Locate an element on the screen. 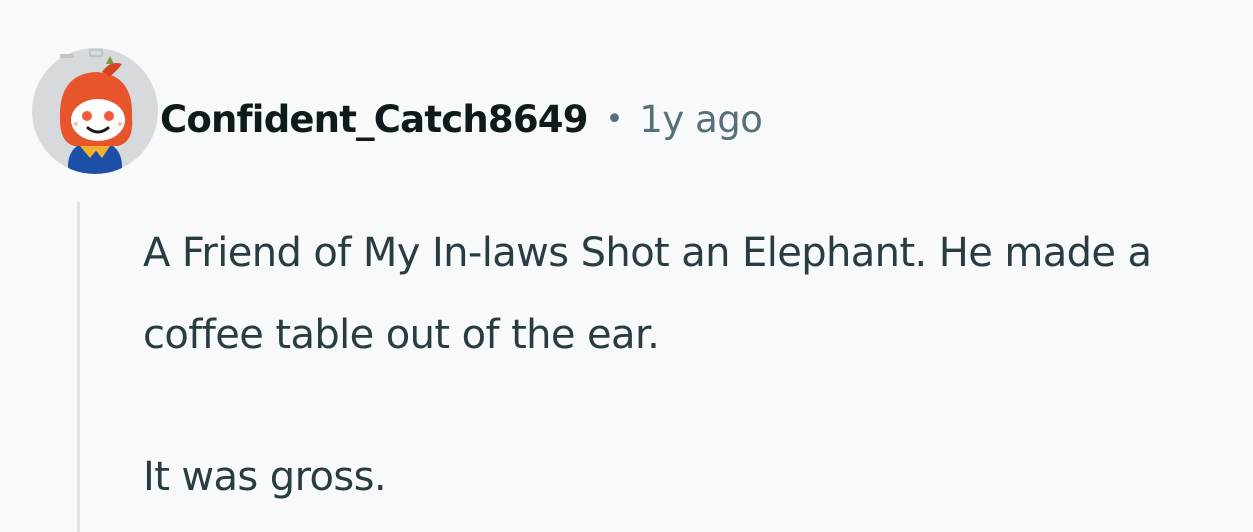 Image resolution: width=1253 pixels, height=532 pixels. comment-meta: Confident_Catch8649 • 1y ago is located at coordinates (461, 119).